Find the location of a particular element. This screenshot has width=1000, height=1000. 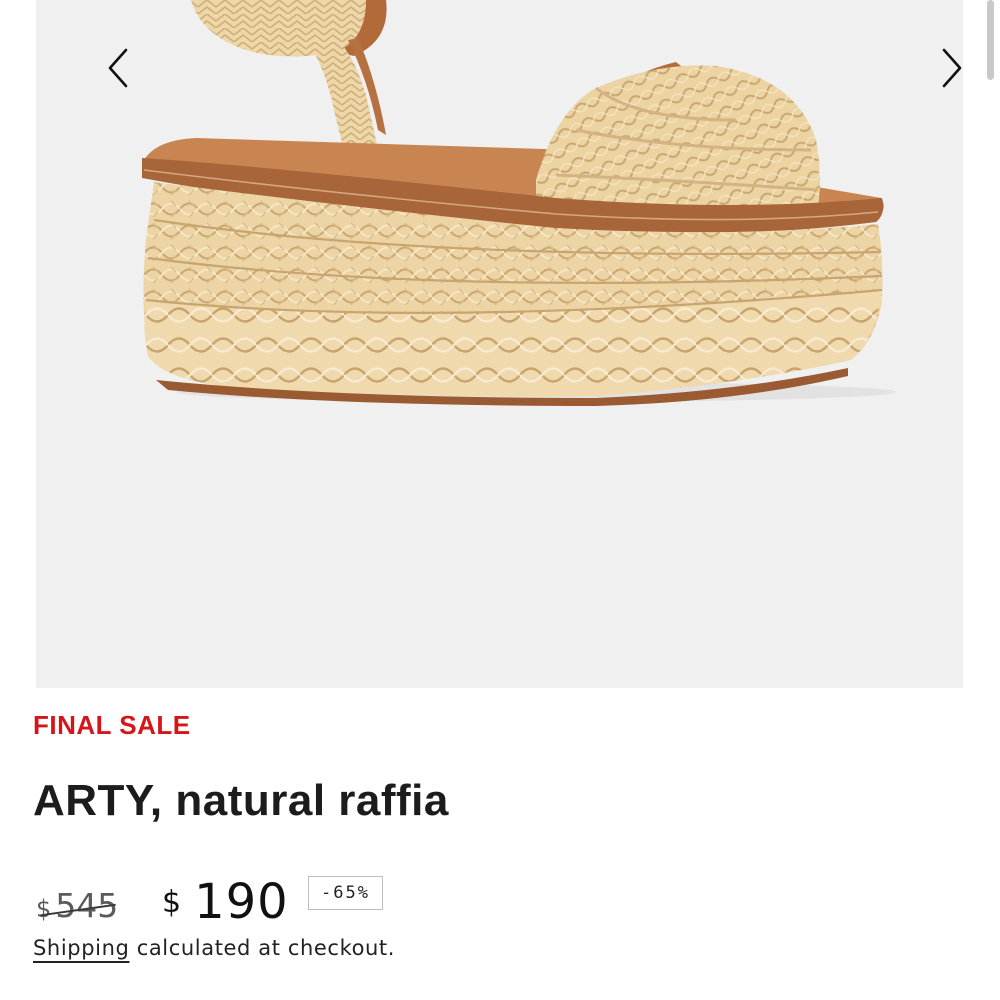

chevron-right-icon is located at coordinates (952, 68).